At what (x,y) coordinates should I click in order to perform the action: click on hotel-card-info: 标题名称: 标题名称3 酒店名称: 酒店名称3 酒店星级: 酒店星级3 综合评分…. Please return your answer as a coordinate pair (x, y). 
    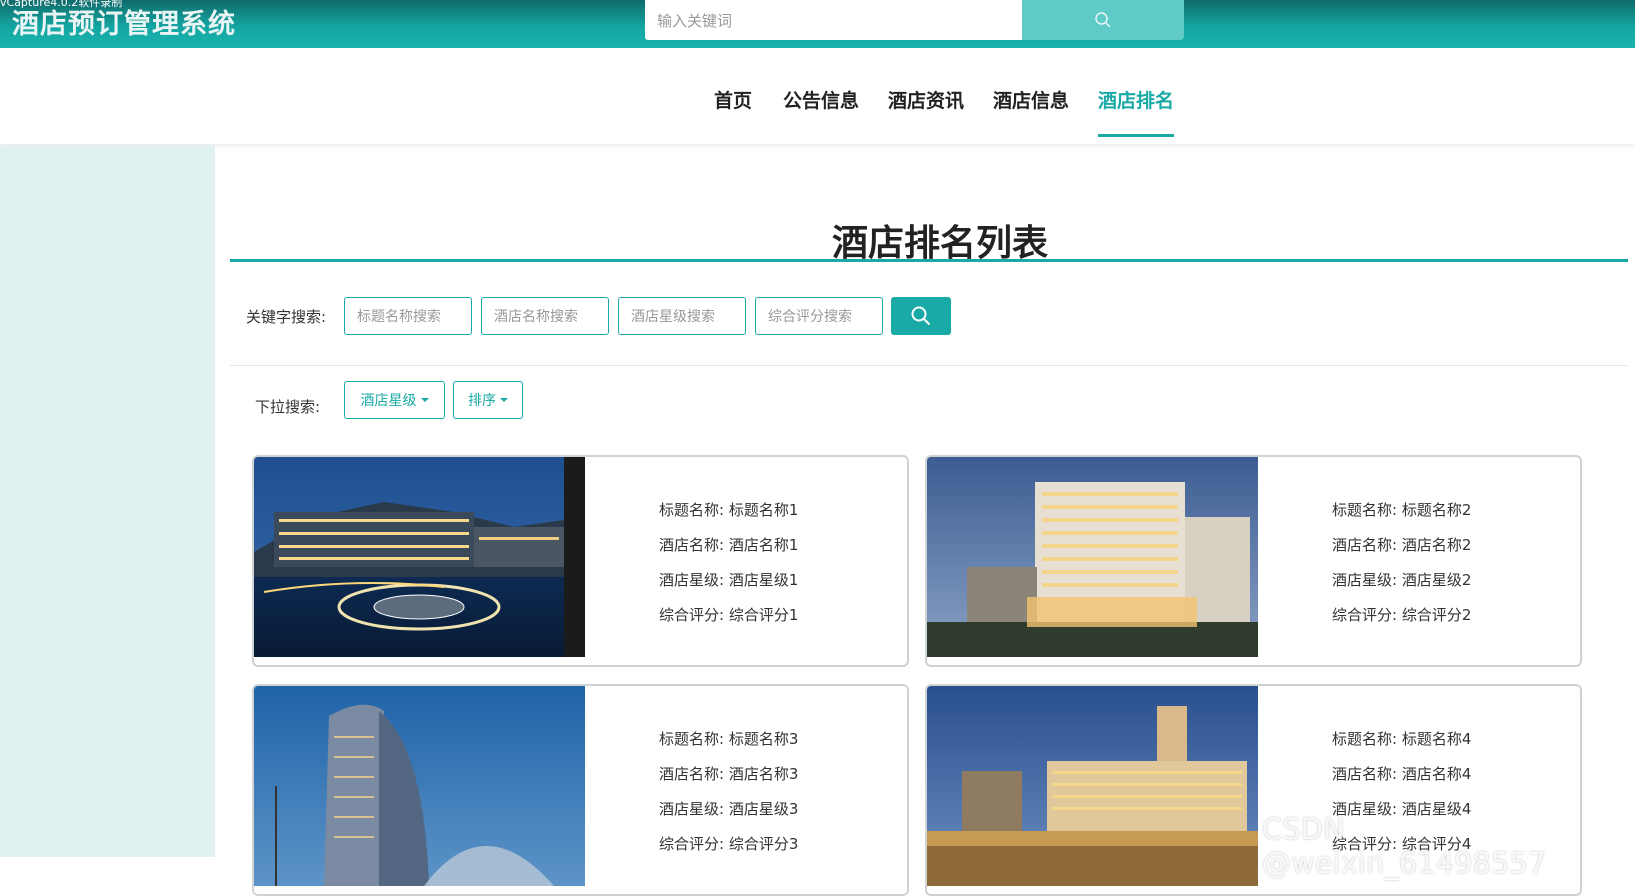
    Looking at the image, I should click on (728, 792).